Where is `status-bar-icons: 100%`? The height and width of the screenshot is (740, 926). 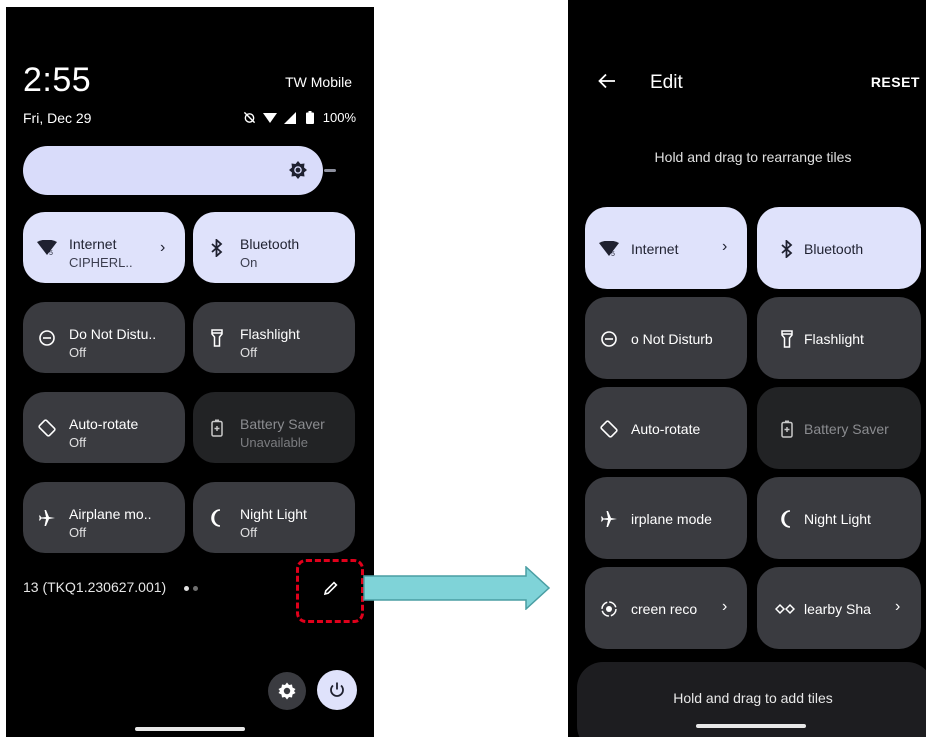 status-bar-icons: 100% is located at coordinates (299, 117).